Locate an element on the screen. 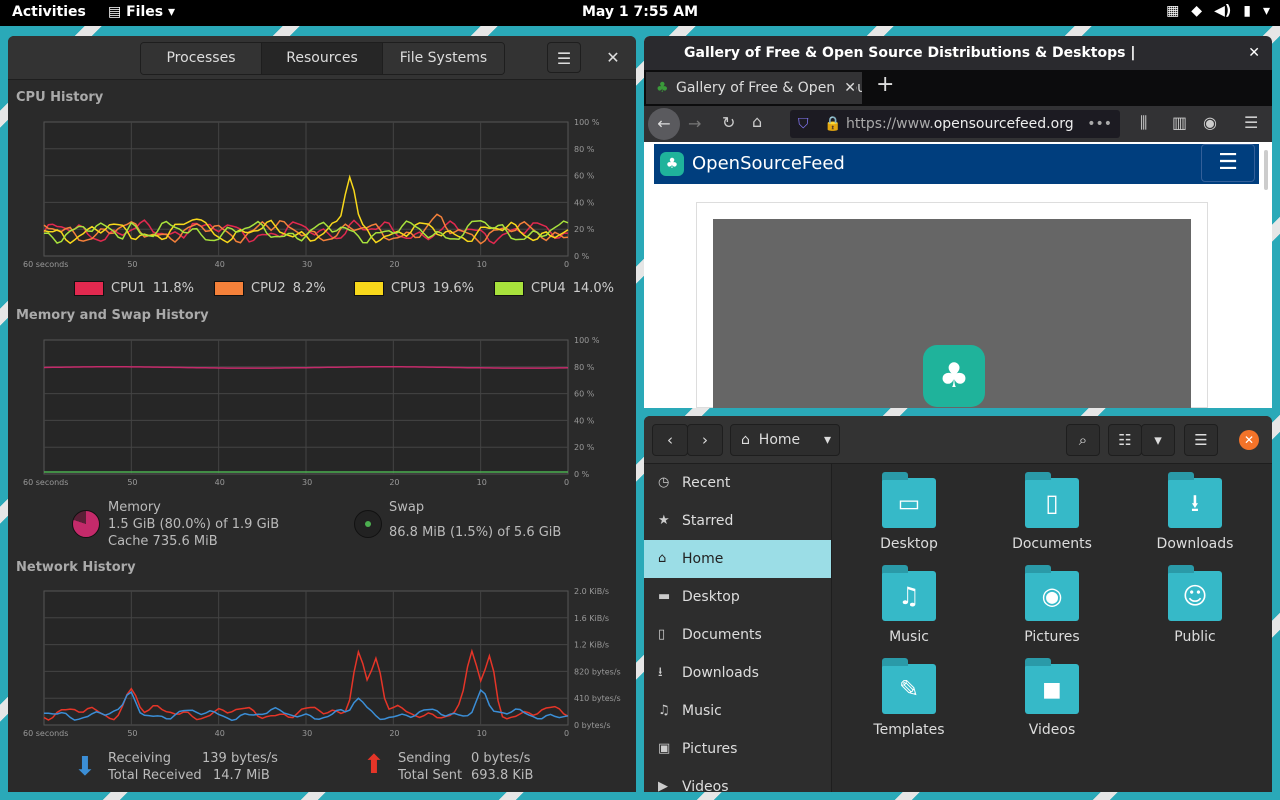 The width and height of the screenshot is (1280, 800). close-button: ✕ is located at coordinates (1249, 440).